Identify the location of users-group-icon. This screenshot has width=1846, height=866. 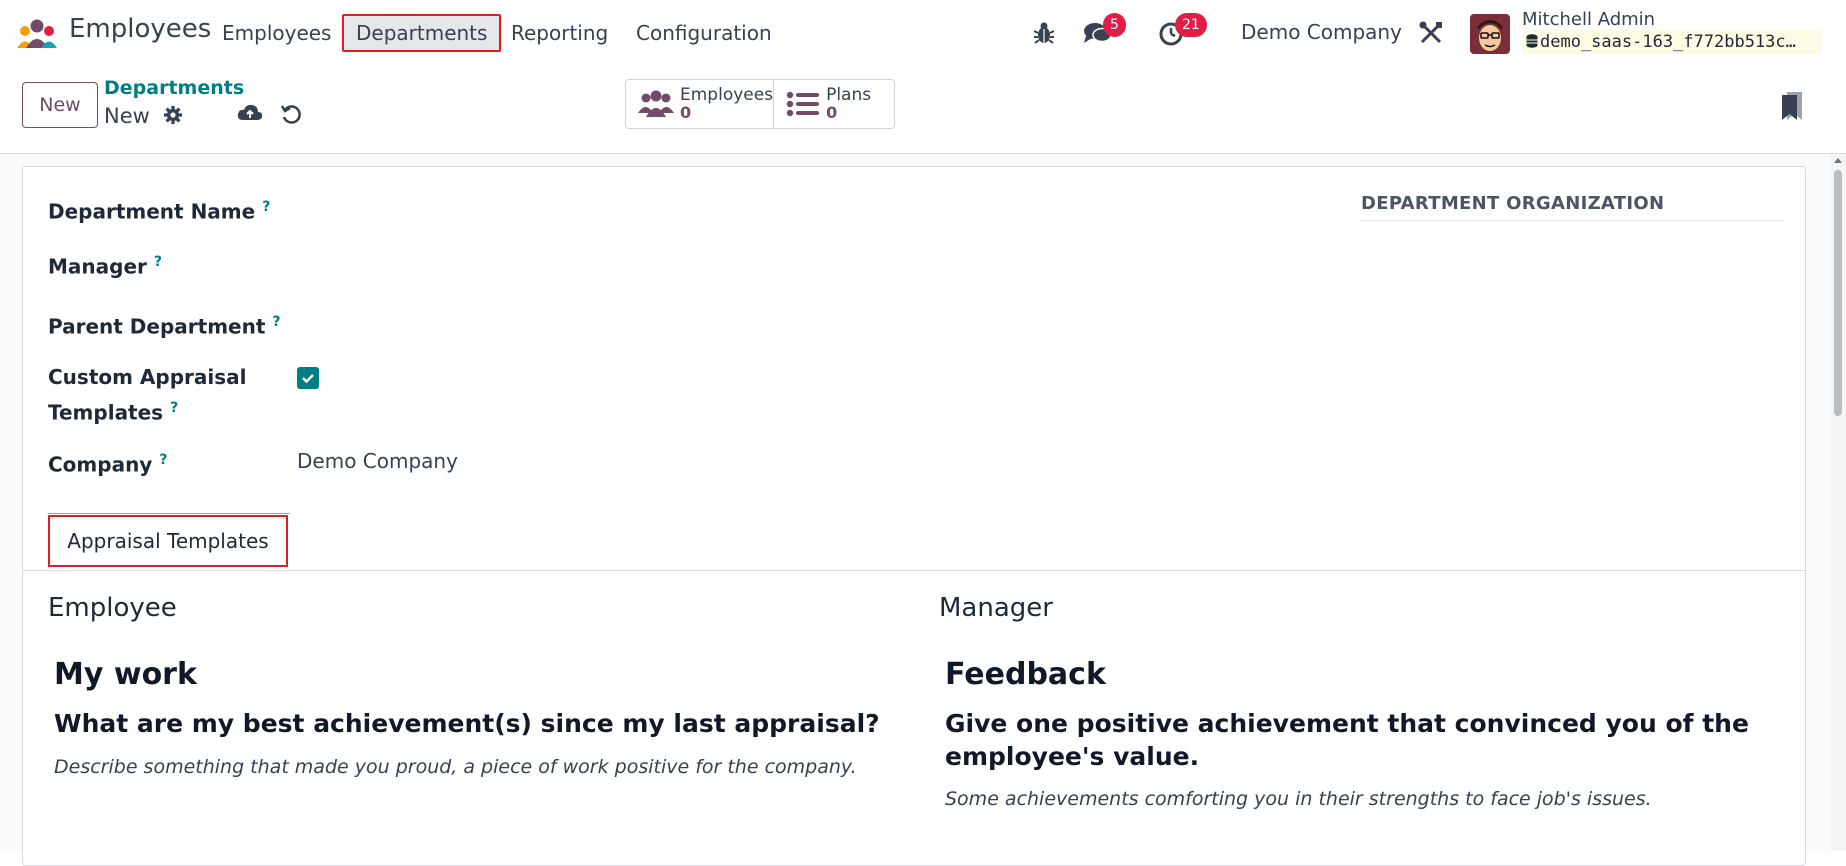
(656, 103).